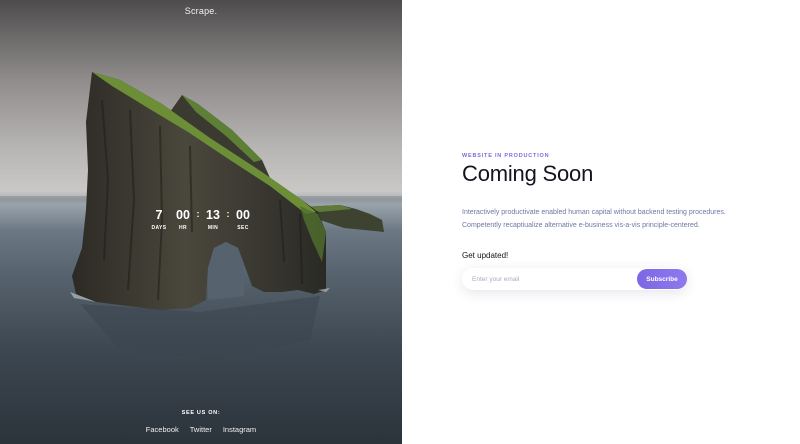 Image resolution: width=800 pixels, height=444 pixels. What do you see at coordinates (243, 215) in the screenshot?
I see `countdown-seconds-value: 00` at bounding box center [243, 215].